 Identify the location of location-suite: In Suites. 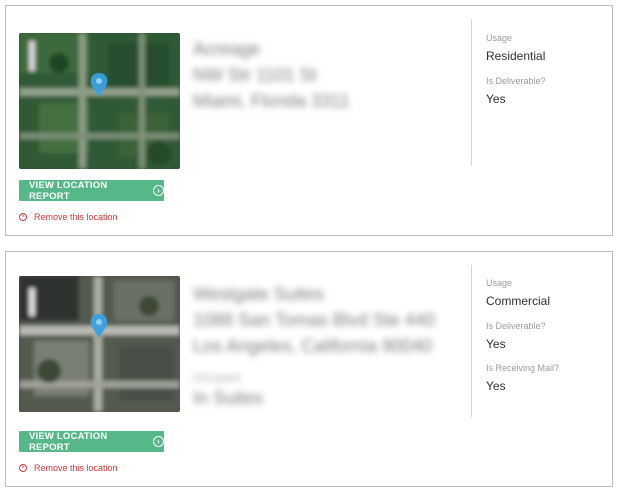
(228, 398).